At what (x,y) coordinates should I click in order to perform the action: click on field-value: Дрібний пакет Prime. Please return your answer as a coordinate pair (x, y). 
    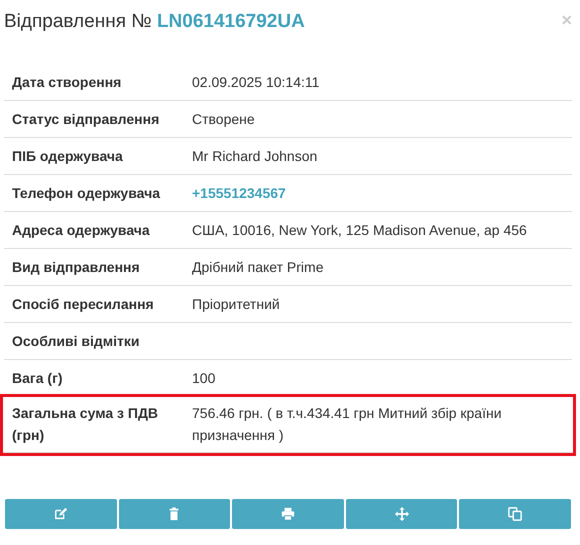
    Looking at the image, I should click on (258, 267).